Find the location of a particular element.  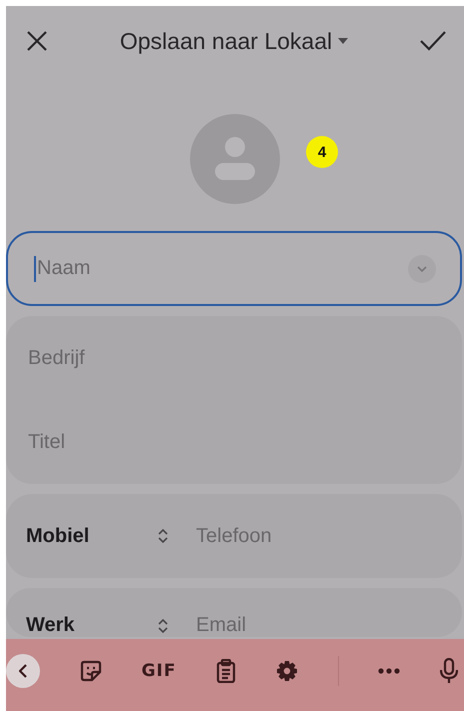

more-button is located at coordinates (389, 671).